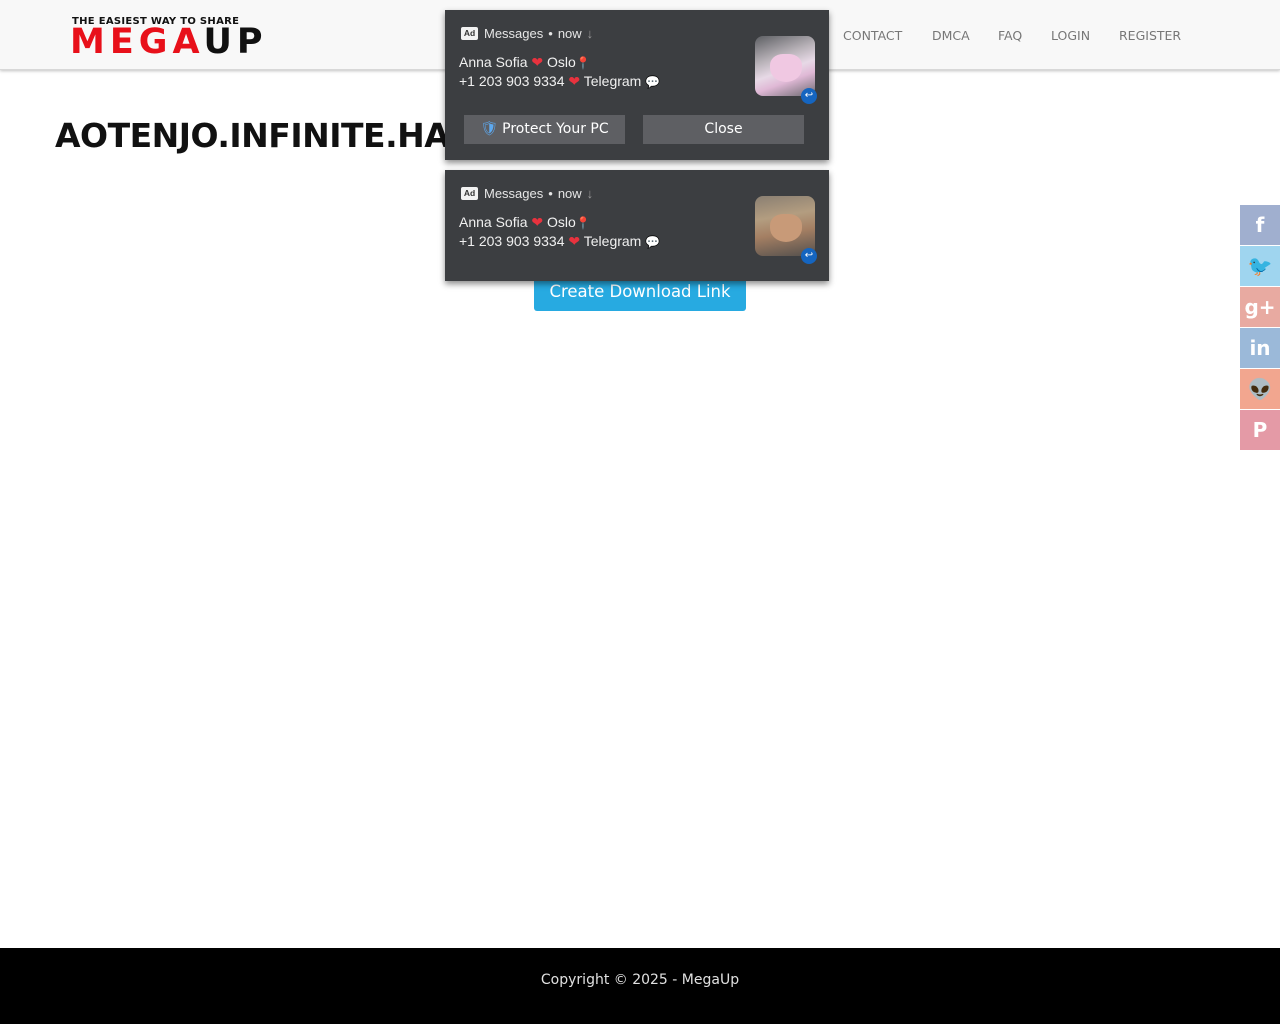 The width and height of the screenshot is (1280, 1024). What do you see at coordinates (1260, 266) in the screenshot?
I see `twitter-share-icon: 🐦` at bounding box center [1260, 266].